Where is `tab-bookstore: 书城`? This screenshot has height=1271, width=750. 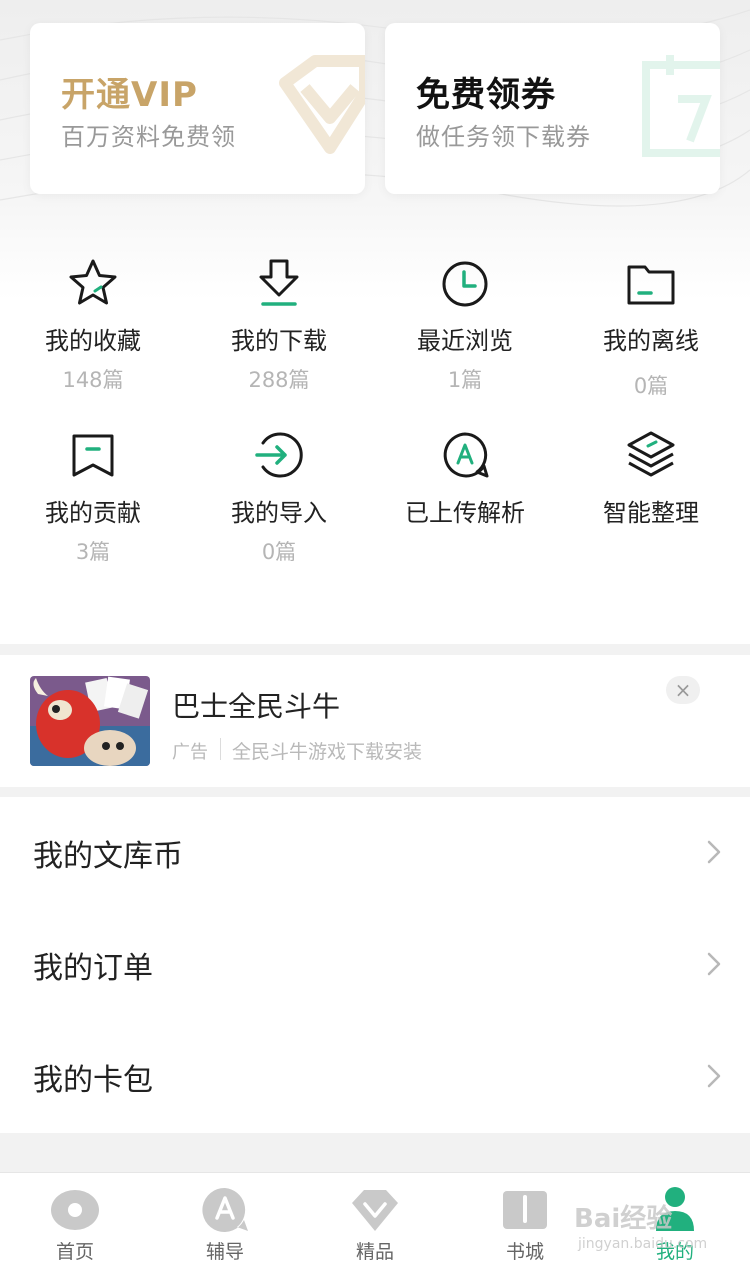
tab-bookstore: 书城 is located at coordinates (525, 1222).